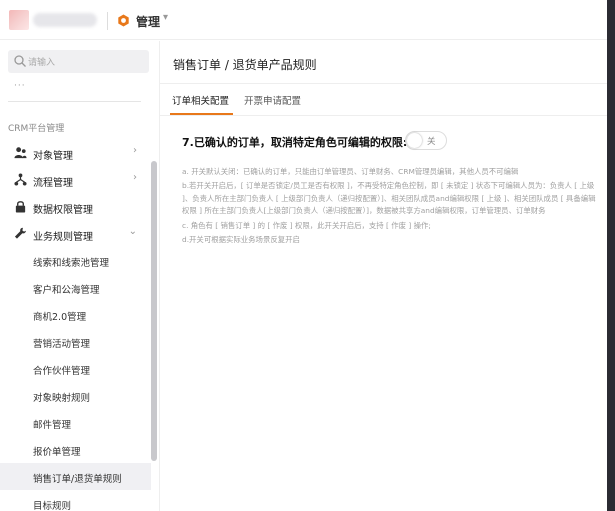  I want to click on topbar-divider, so click(107, 21).